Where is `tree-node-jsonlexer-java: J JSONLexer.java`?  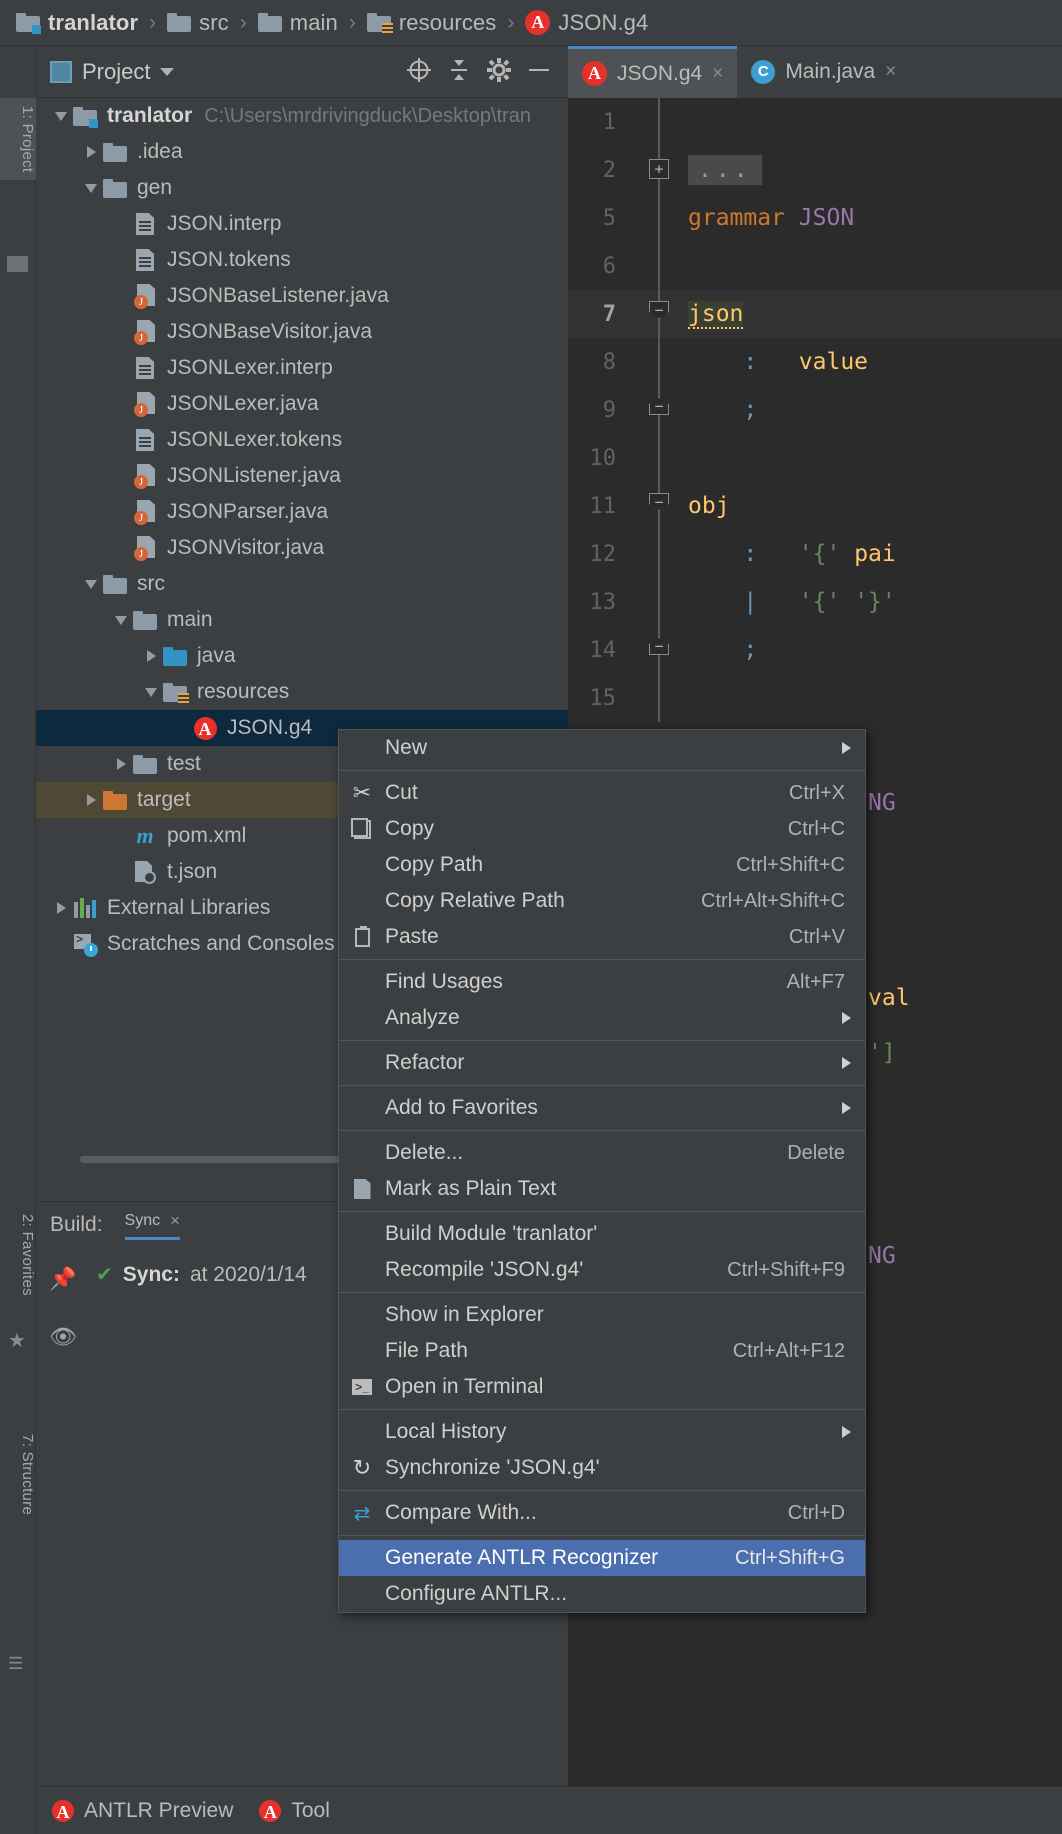
tree-node-jsonlexer-java: J JSONLexer.java is located at coordinates (302, 404).